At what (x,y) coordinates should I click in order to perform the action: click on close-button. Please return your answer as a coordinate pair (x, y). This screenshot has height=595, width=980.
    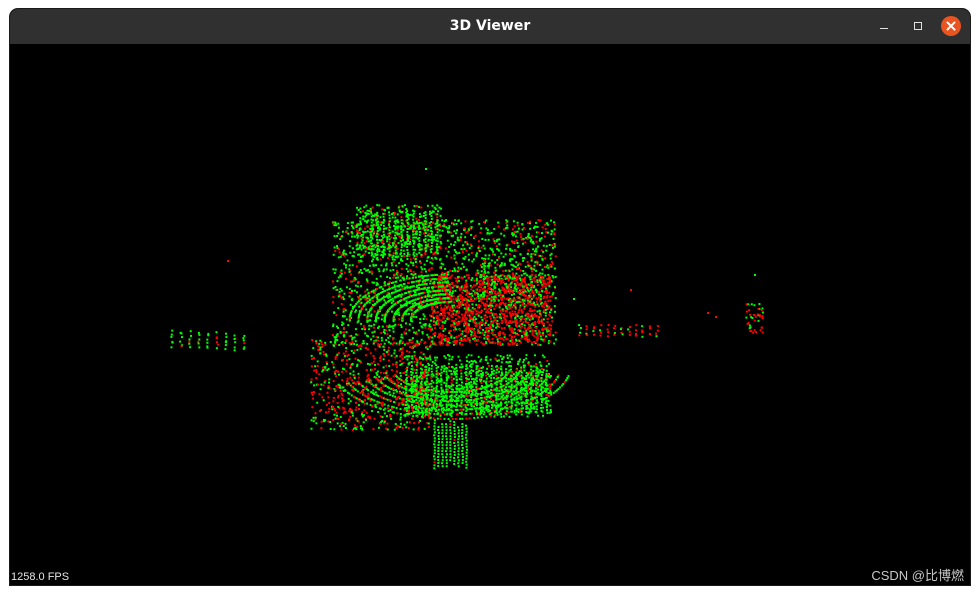
    Looking at the image, I should click on (951, 26).